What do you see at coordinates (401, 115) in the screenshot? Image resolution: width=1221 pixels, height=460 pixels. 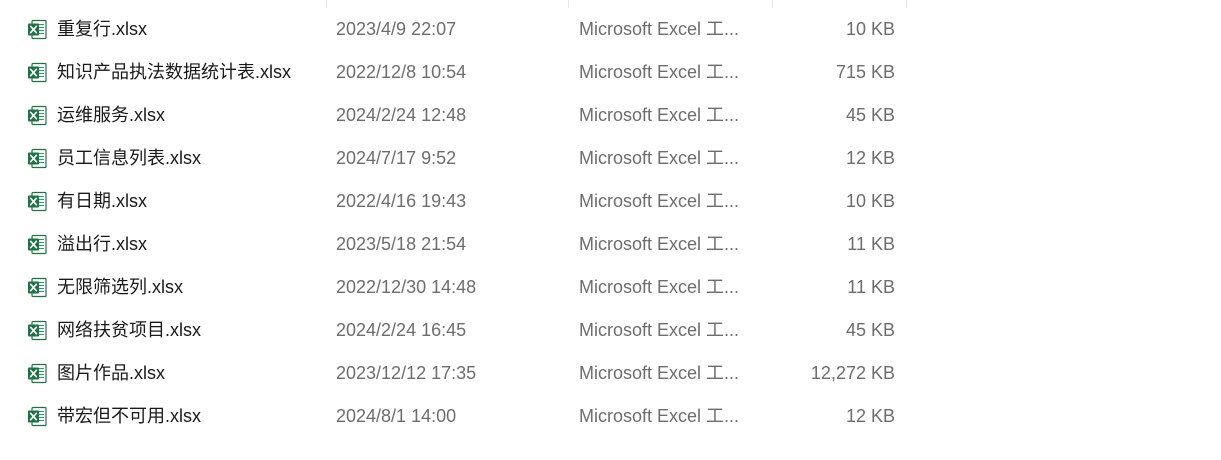 I see `file-modified-date: 2024/2/24 12:48` at bounding box center [401, 115].